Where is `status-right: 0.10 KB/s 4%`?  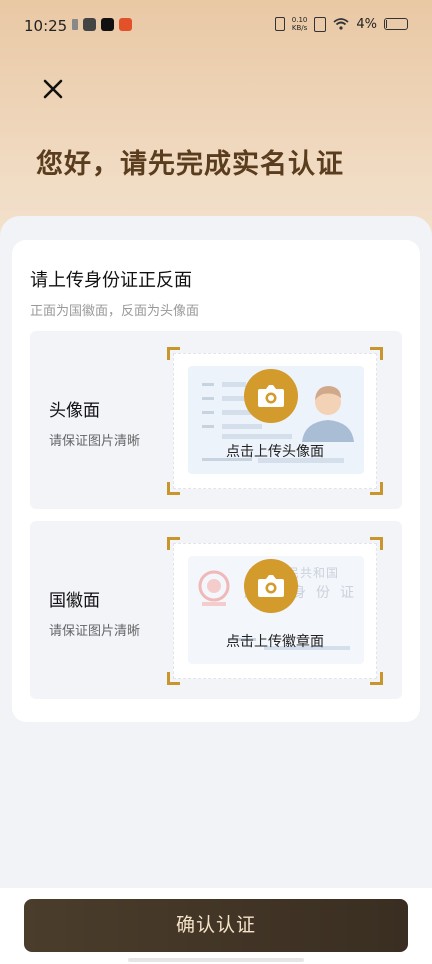 status-right: 0.10 KB/s 4% is located at coordinates (341, 24).